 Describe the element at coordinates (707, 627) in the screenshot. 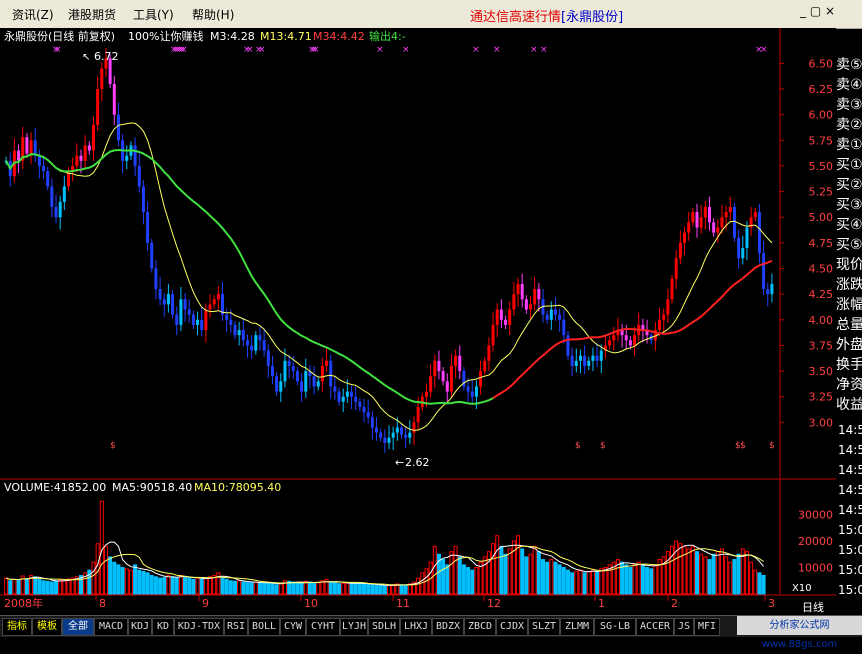

I see `indicator-tab: MFI` at that location.